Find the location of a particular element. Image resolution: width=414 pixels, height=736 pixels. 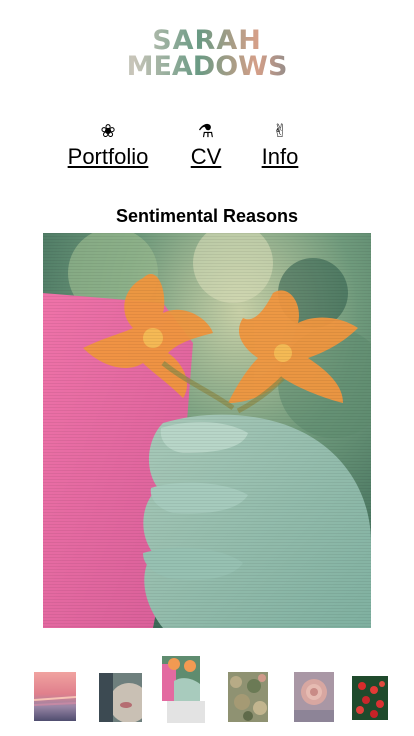

thumb-rose is located at coordinates (314, 697).